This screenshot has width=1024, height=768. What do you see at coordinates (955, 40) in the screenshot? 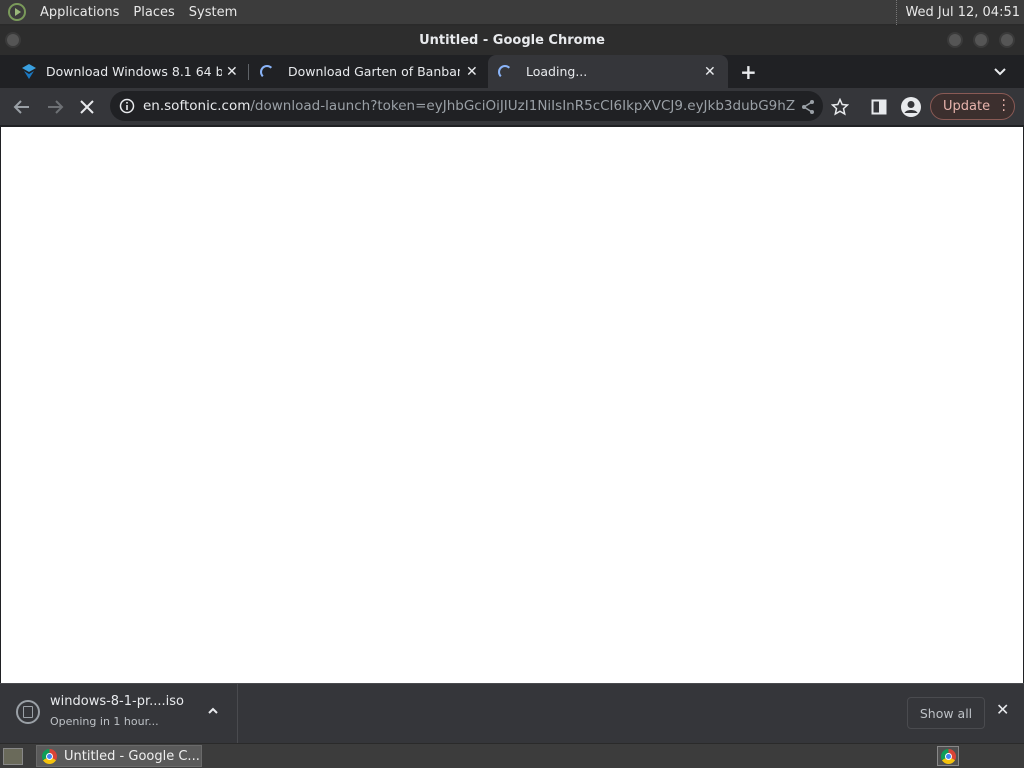
I see `minimize-icon` at bounding box center [955, 40].